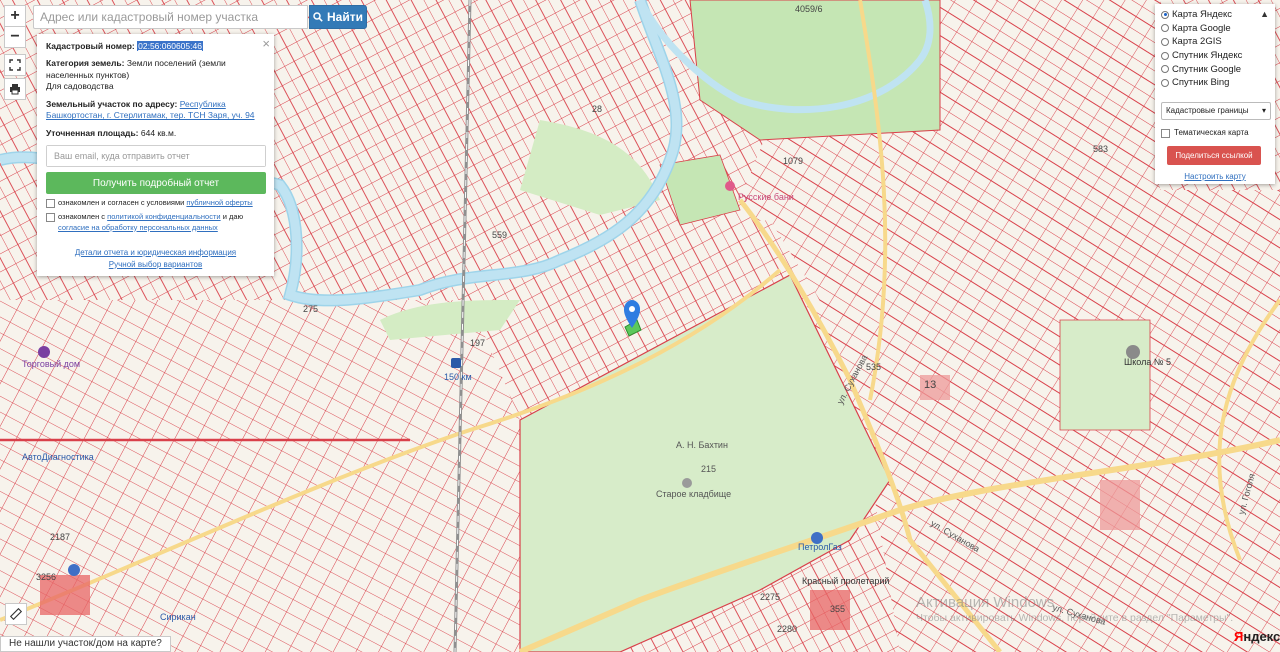  I want to click on zoom-out-button: −, so click(15, 37).